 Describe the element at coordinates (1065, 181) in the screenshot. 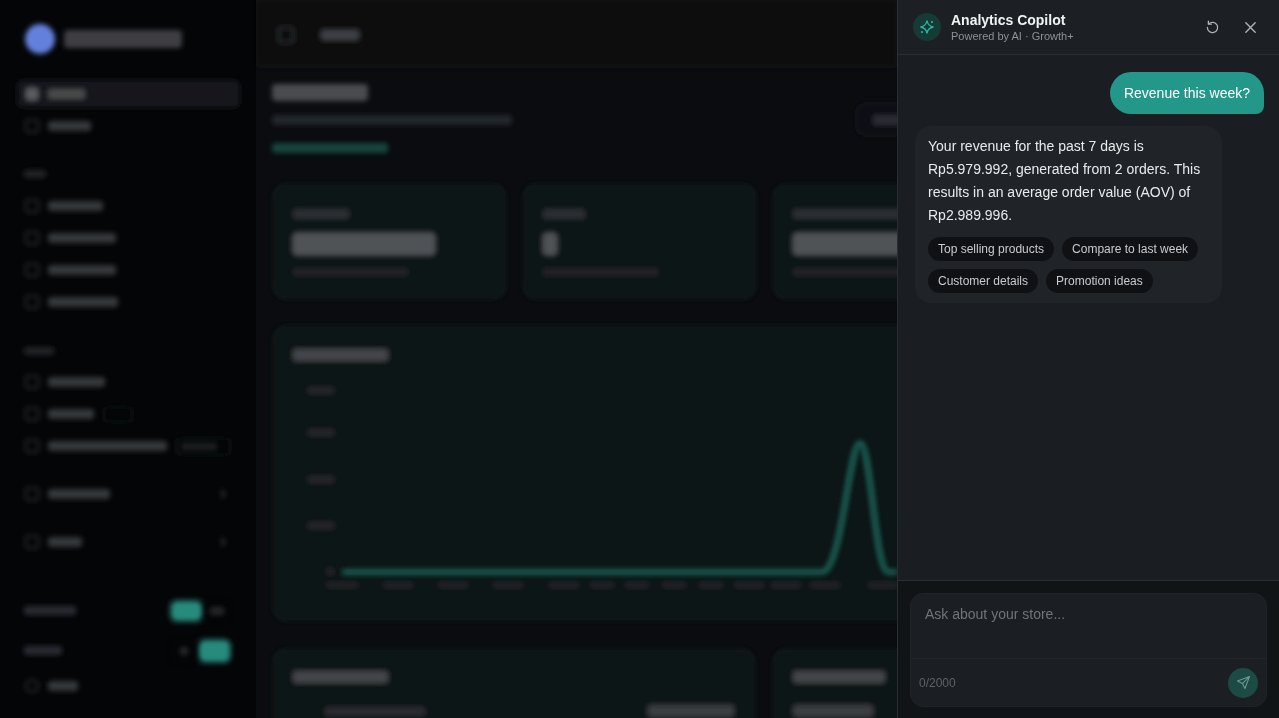

I see `assistant-message: Your revenue for the past 7 days is Rp5.979.992, generated from 2 orders. This results in an average order value (AOV) of Rp2.989.996.` at that location.